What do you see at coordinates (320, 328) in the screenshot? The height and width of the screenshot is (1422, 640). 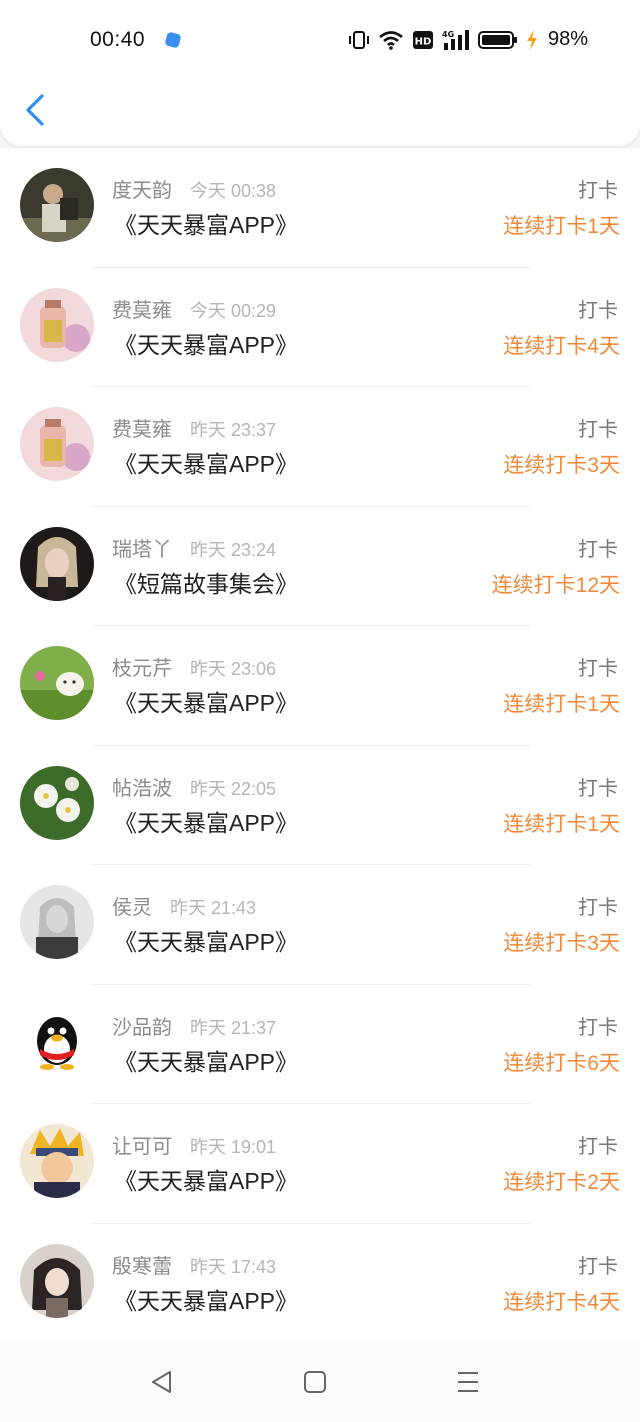 I see `list-item: 费莫雍 今天 00:29 《天天暴富APP》 打卡 连续打卡4天` at bounding box center [320, 328].